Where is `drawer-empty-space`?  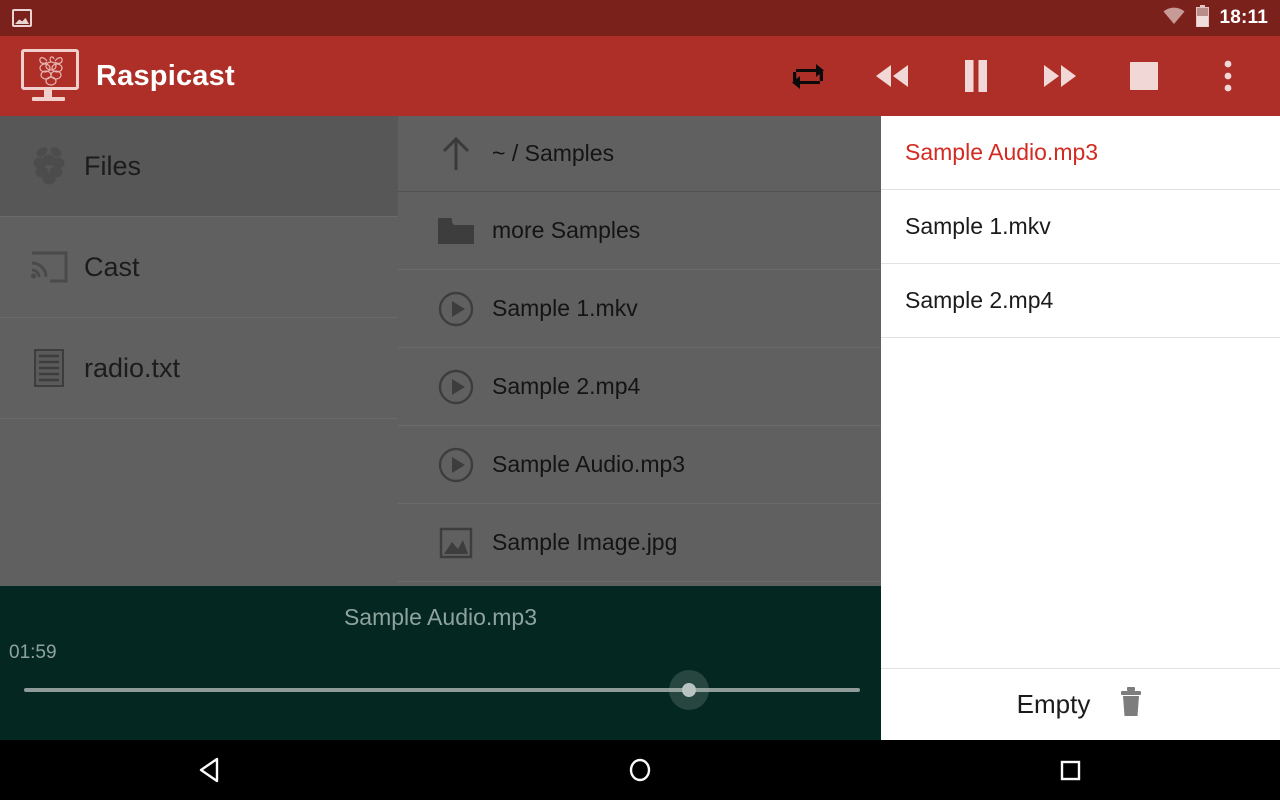 drawer-empty-space is located at coordinates (199, 502).